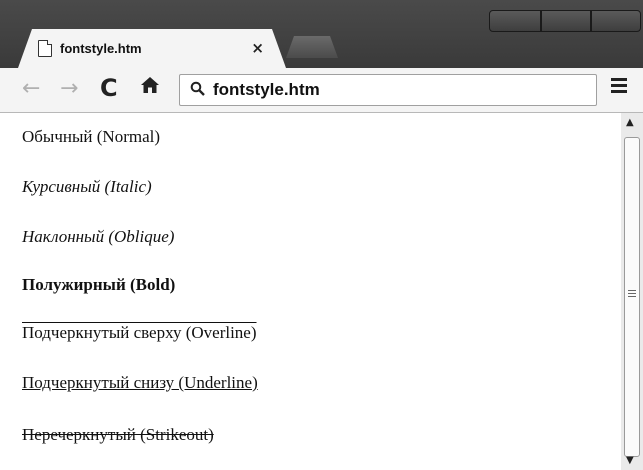 Image resolution: width=643 pixels, height=470 pixels. I want to click on tab-close-icon: ×, so click(257, 48).